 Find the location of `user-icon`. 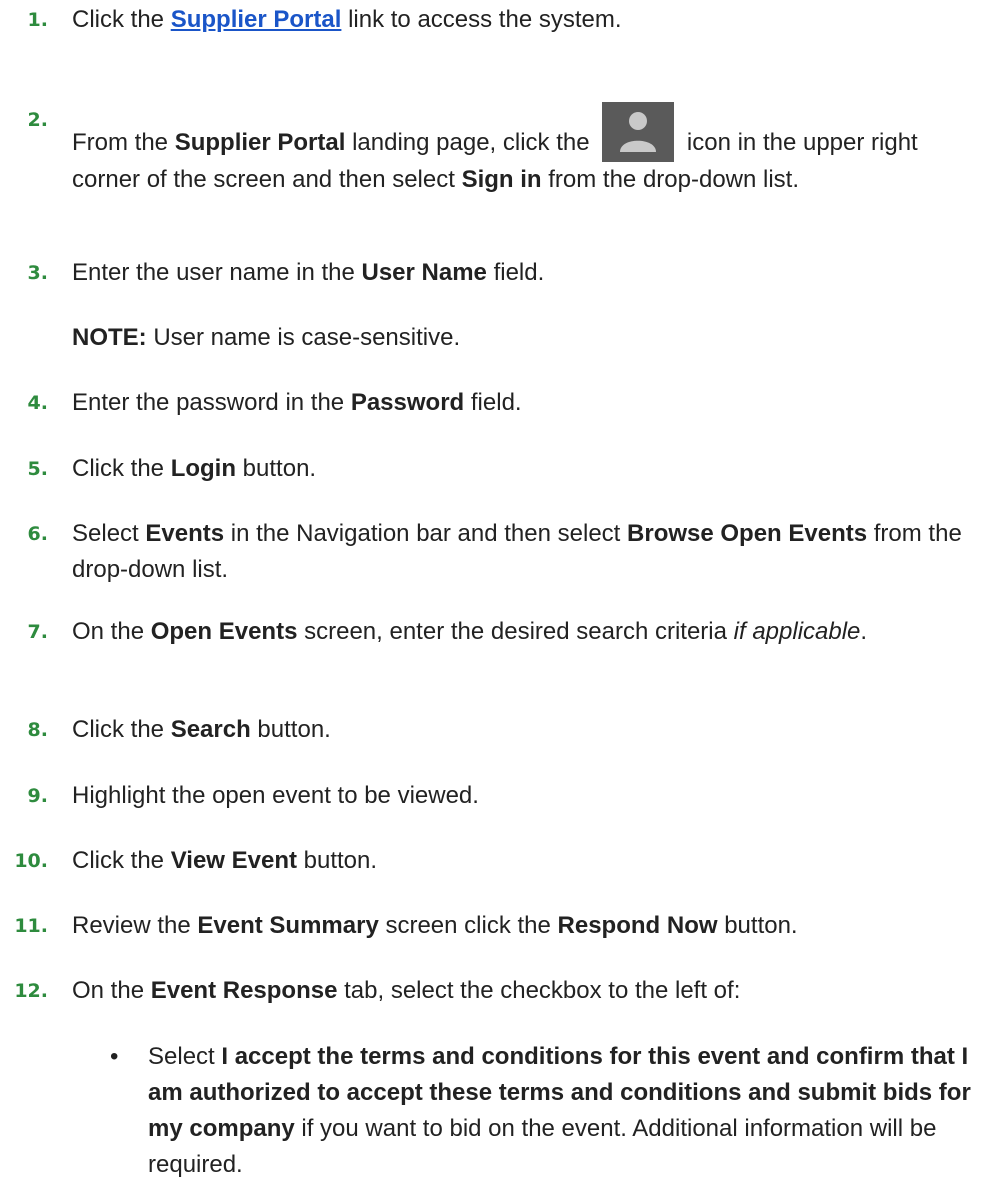

user-icon is located at coordinates (638, 132).